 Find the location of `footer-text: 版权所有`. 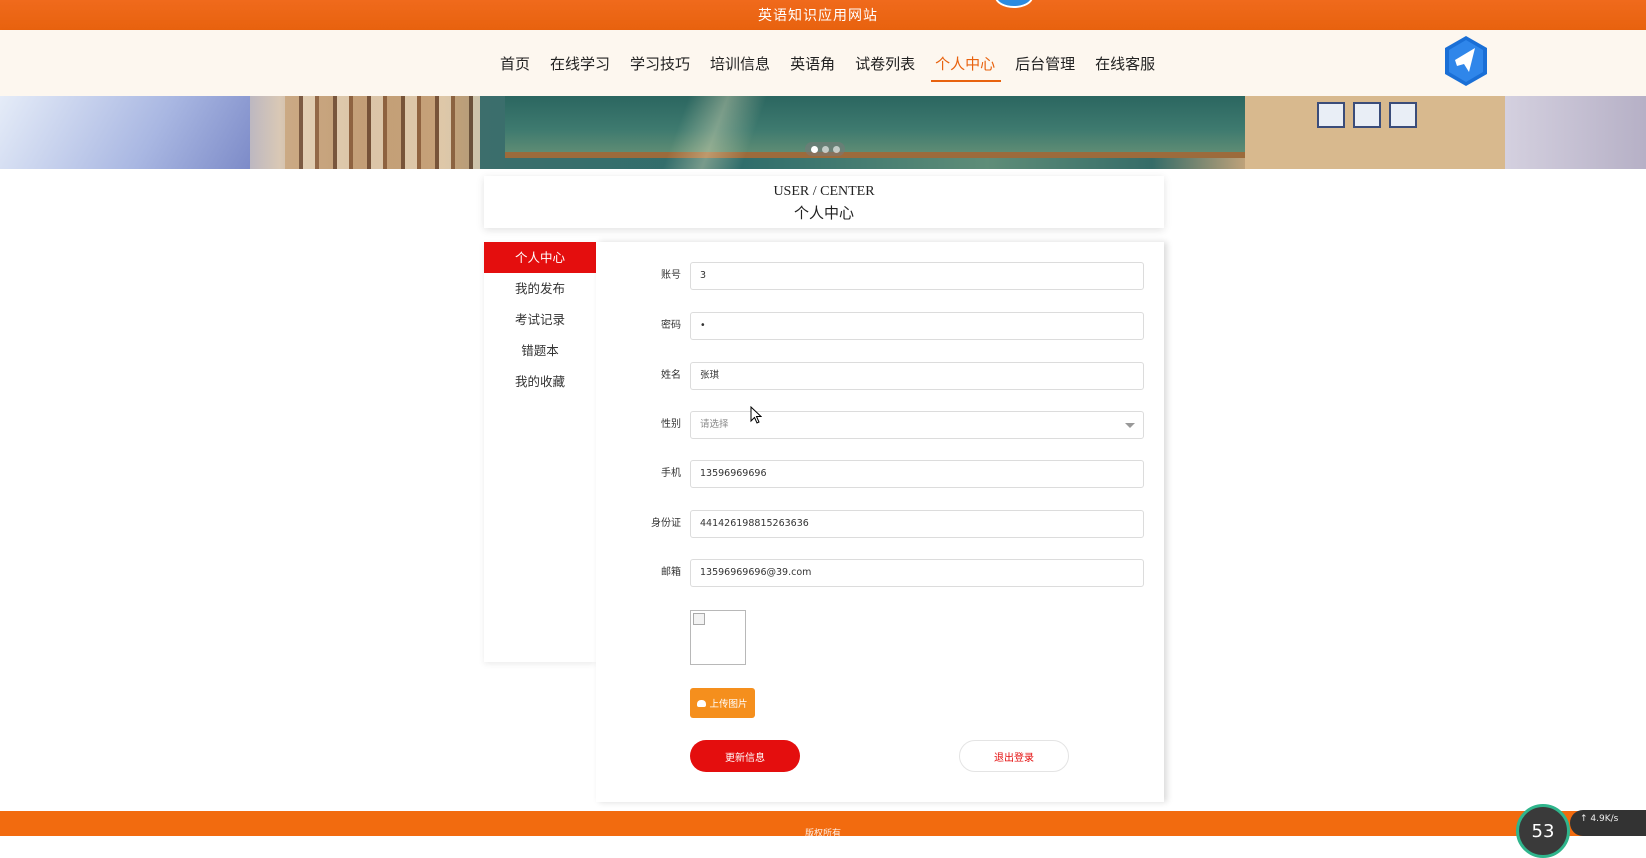

footer-text: 版权所有 is located at coordinates (822, 834).